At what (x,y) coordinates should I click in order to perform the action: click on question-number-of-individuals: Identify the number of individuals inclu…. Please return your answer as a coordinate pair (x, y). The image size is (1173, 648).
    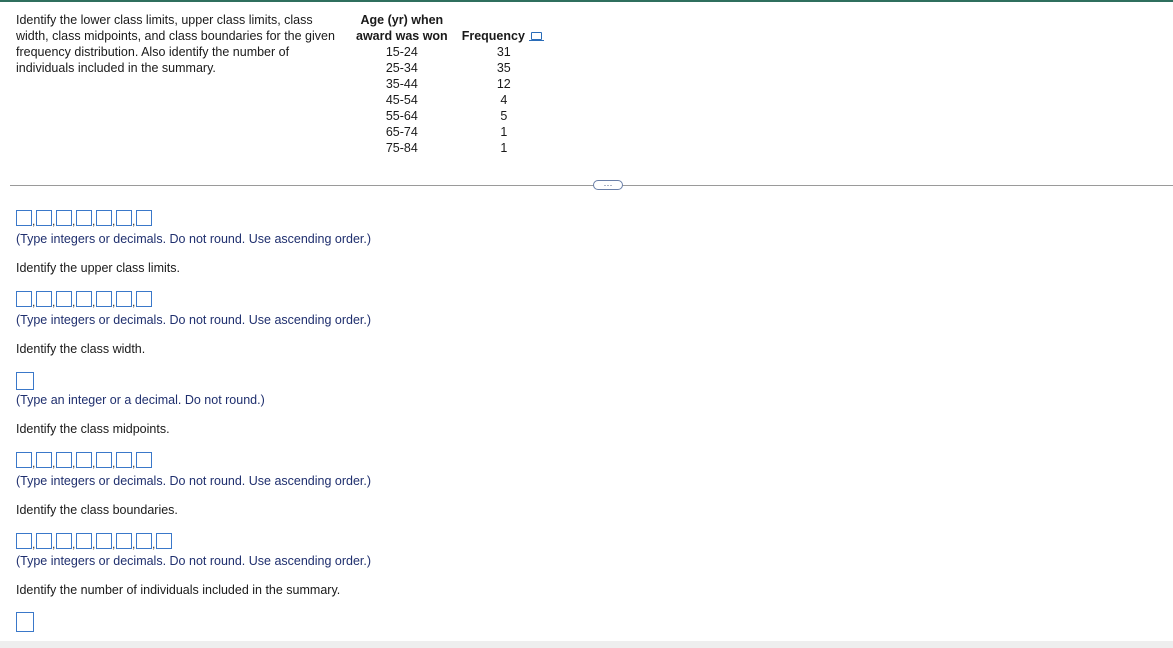
    Looking at the image, I should click on (178, 590).